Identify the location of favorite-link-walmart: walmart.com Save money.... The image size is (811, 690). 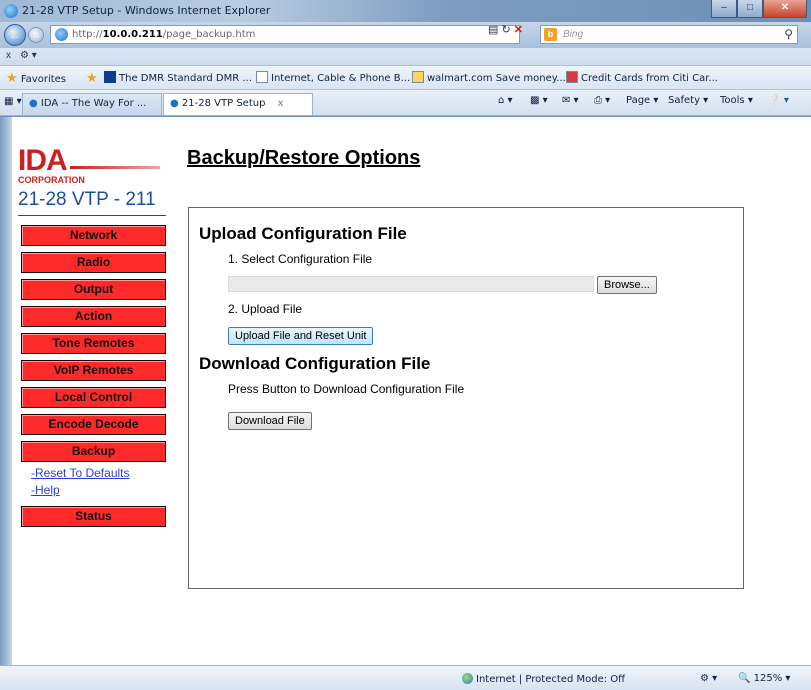
(489, 77).